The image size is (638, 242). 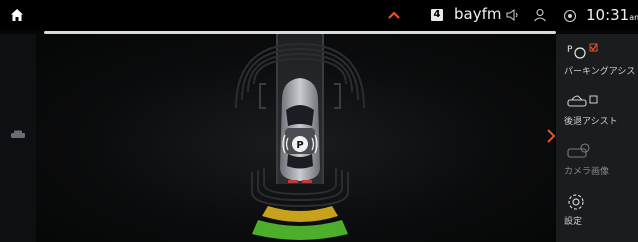 What do you see at coordinates (582, 51) in the screenshot?
I see `parking-assist-icon: P` at bounding box center [582, 51].